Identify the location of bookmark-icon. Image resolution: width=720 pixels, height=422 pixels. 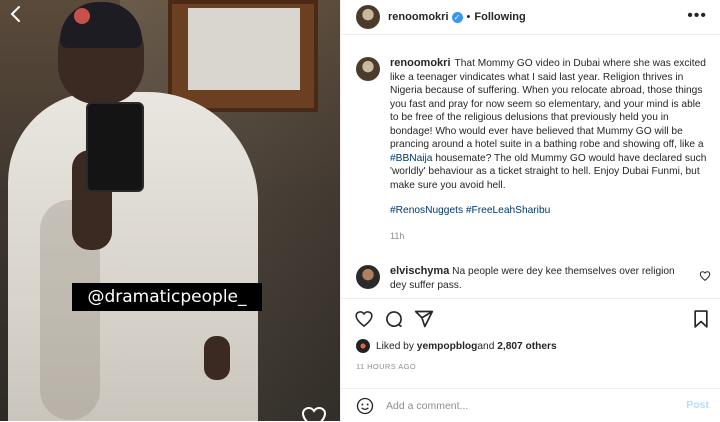
(701, 319).